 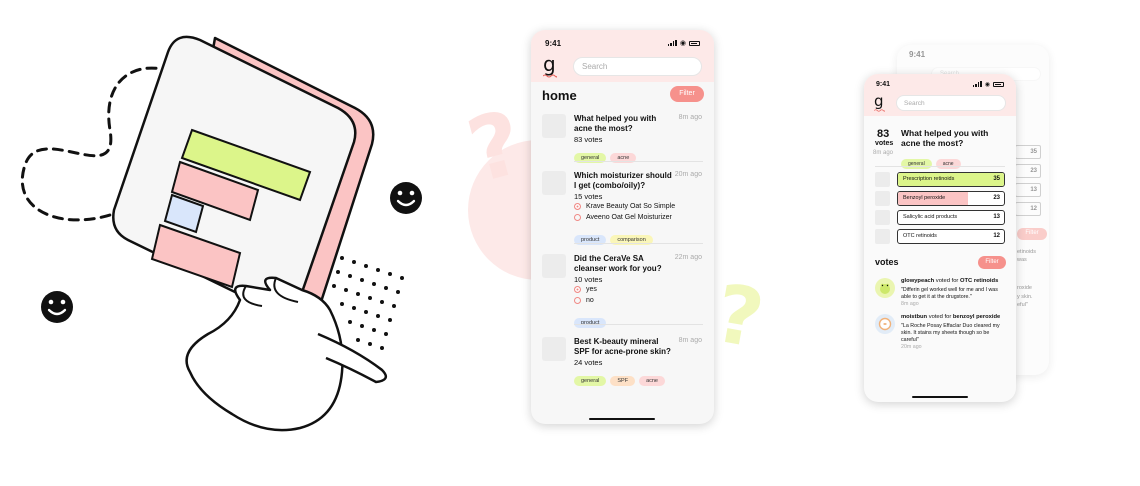 What do you see at coordinates (924, 198) in the screenshot?
I see `result-label: Benzoyl peroxide` at bounding box center [924, 198].